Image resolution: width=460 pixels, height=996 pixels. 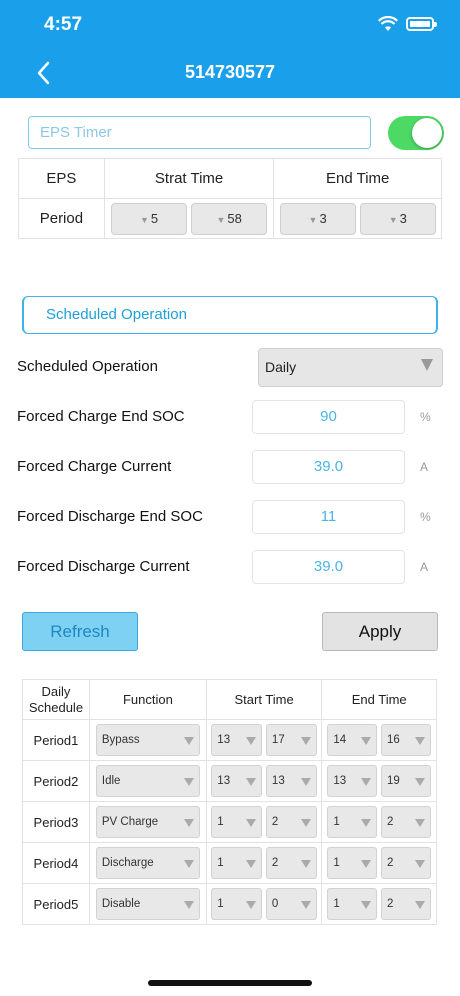 What do you see at coordinates (56, 822) in the screenshot?
I see `period-label: Period3` at bounding box center [56, 822].